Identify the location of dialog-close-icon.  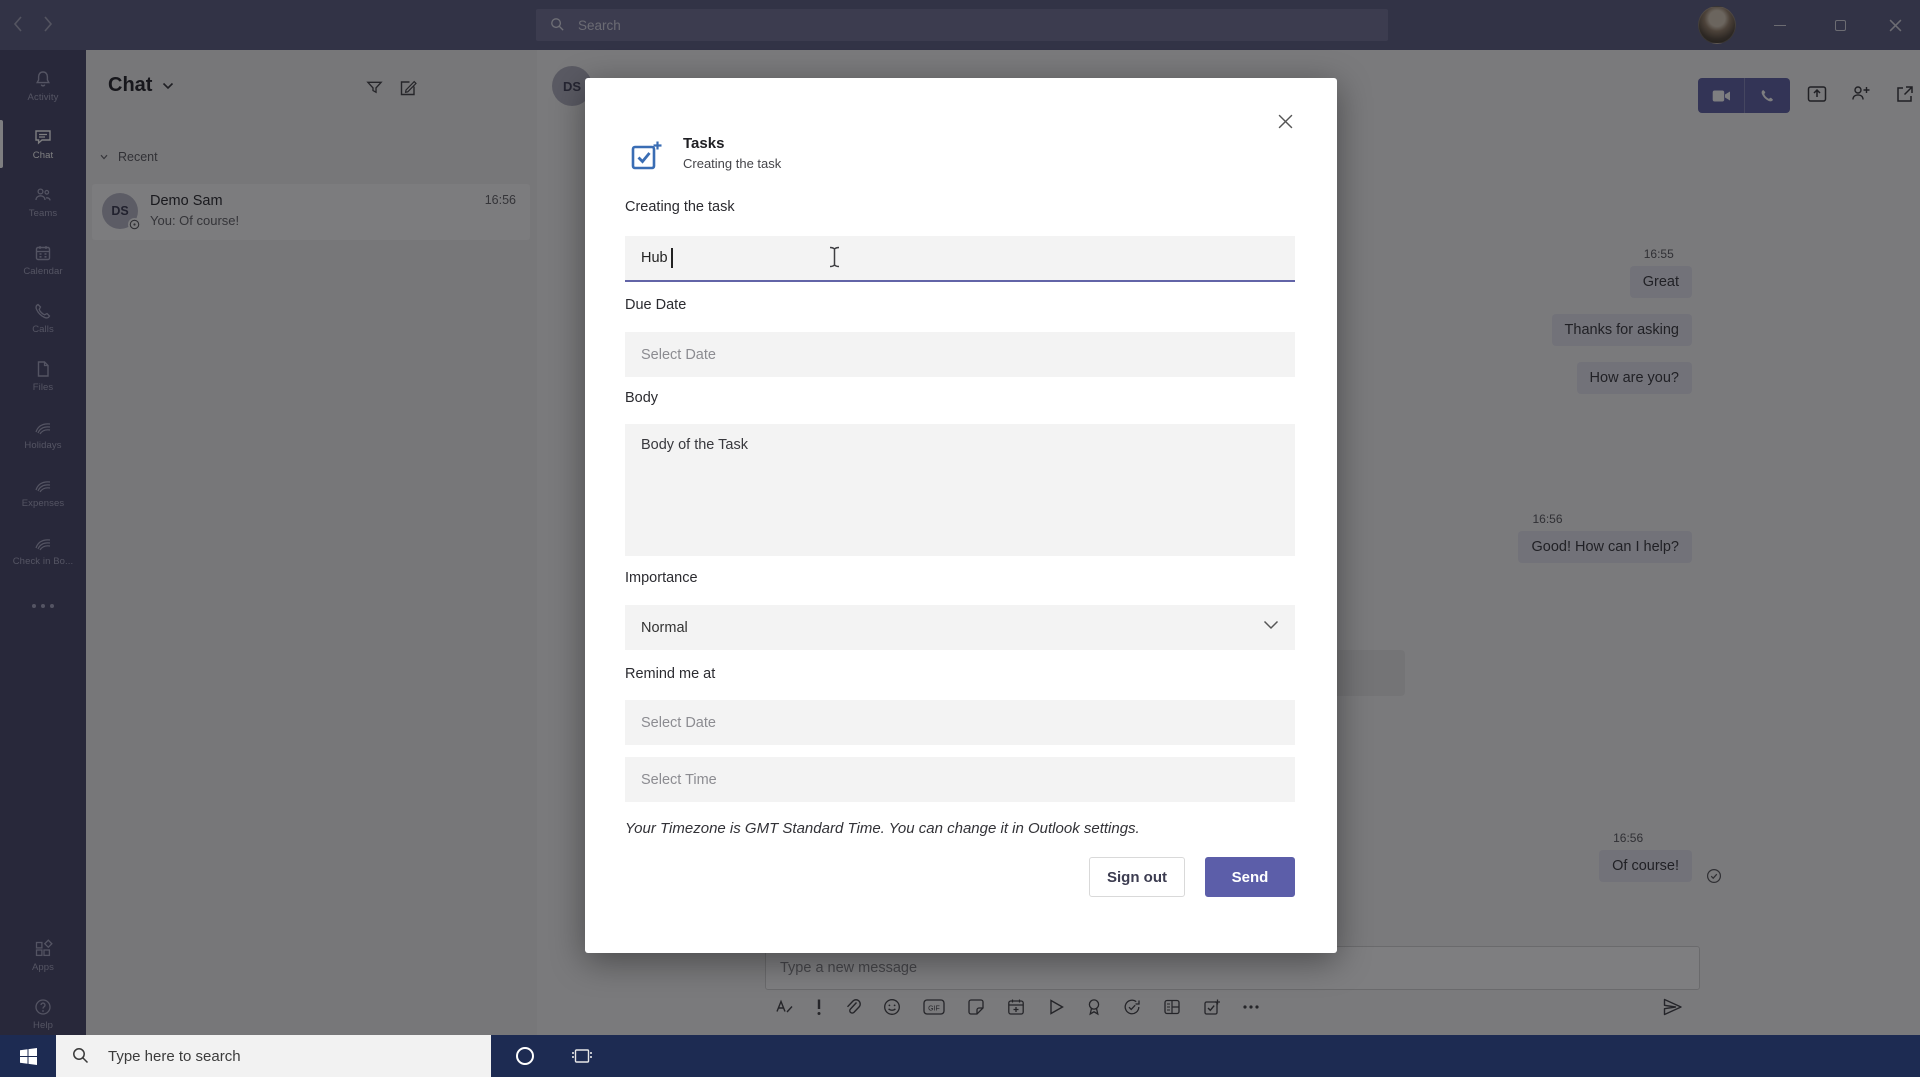
(1285, 121).